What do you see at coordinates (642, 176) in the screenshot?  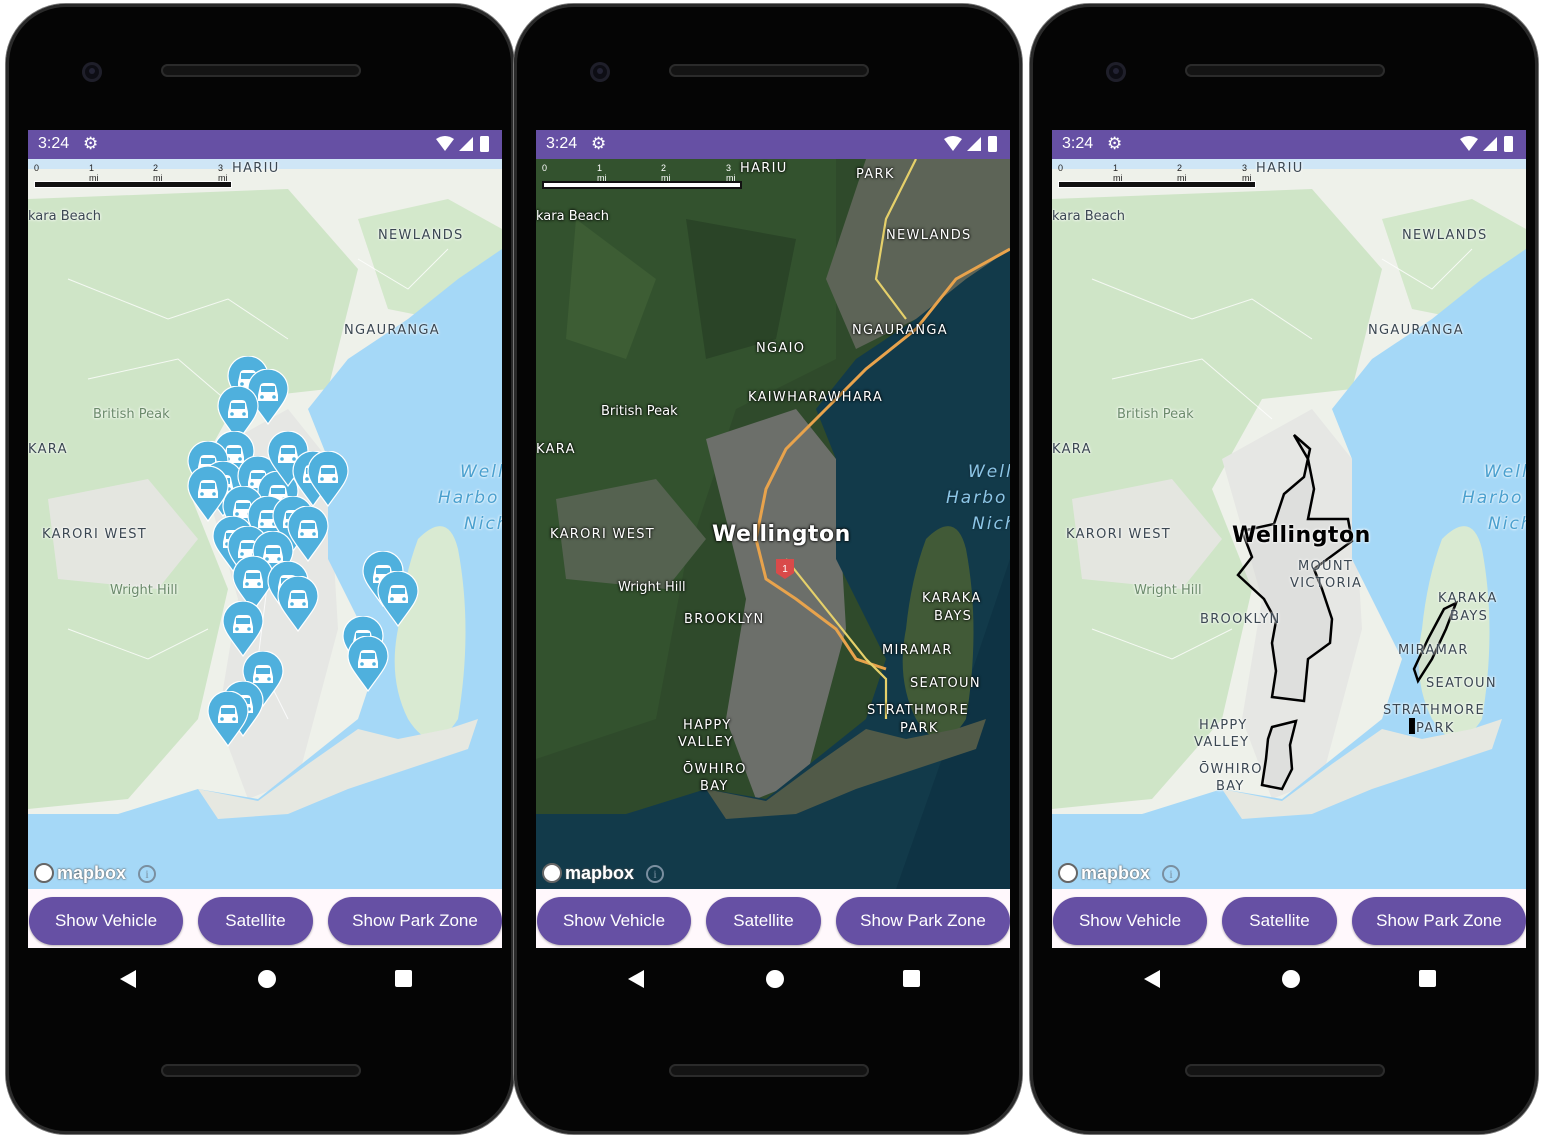 I see `scale-bar: 01 mi 2 mi 3 mi` at bounding box center [642, 176].